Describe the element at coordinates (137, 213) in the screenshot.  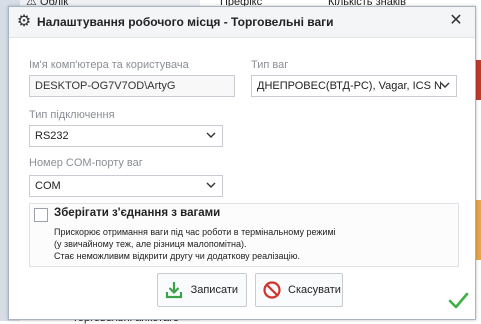
I see `save-connection-label: Зберігати з'єднання з вагами` at that location.